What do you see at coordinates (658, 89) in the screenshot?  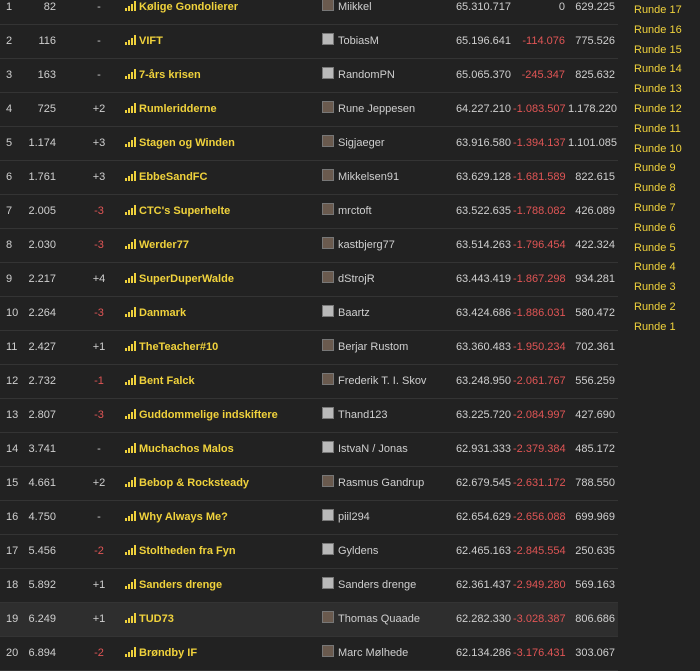 I see `round-link: Runde 13` at bounding box center [658, 89].